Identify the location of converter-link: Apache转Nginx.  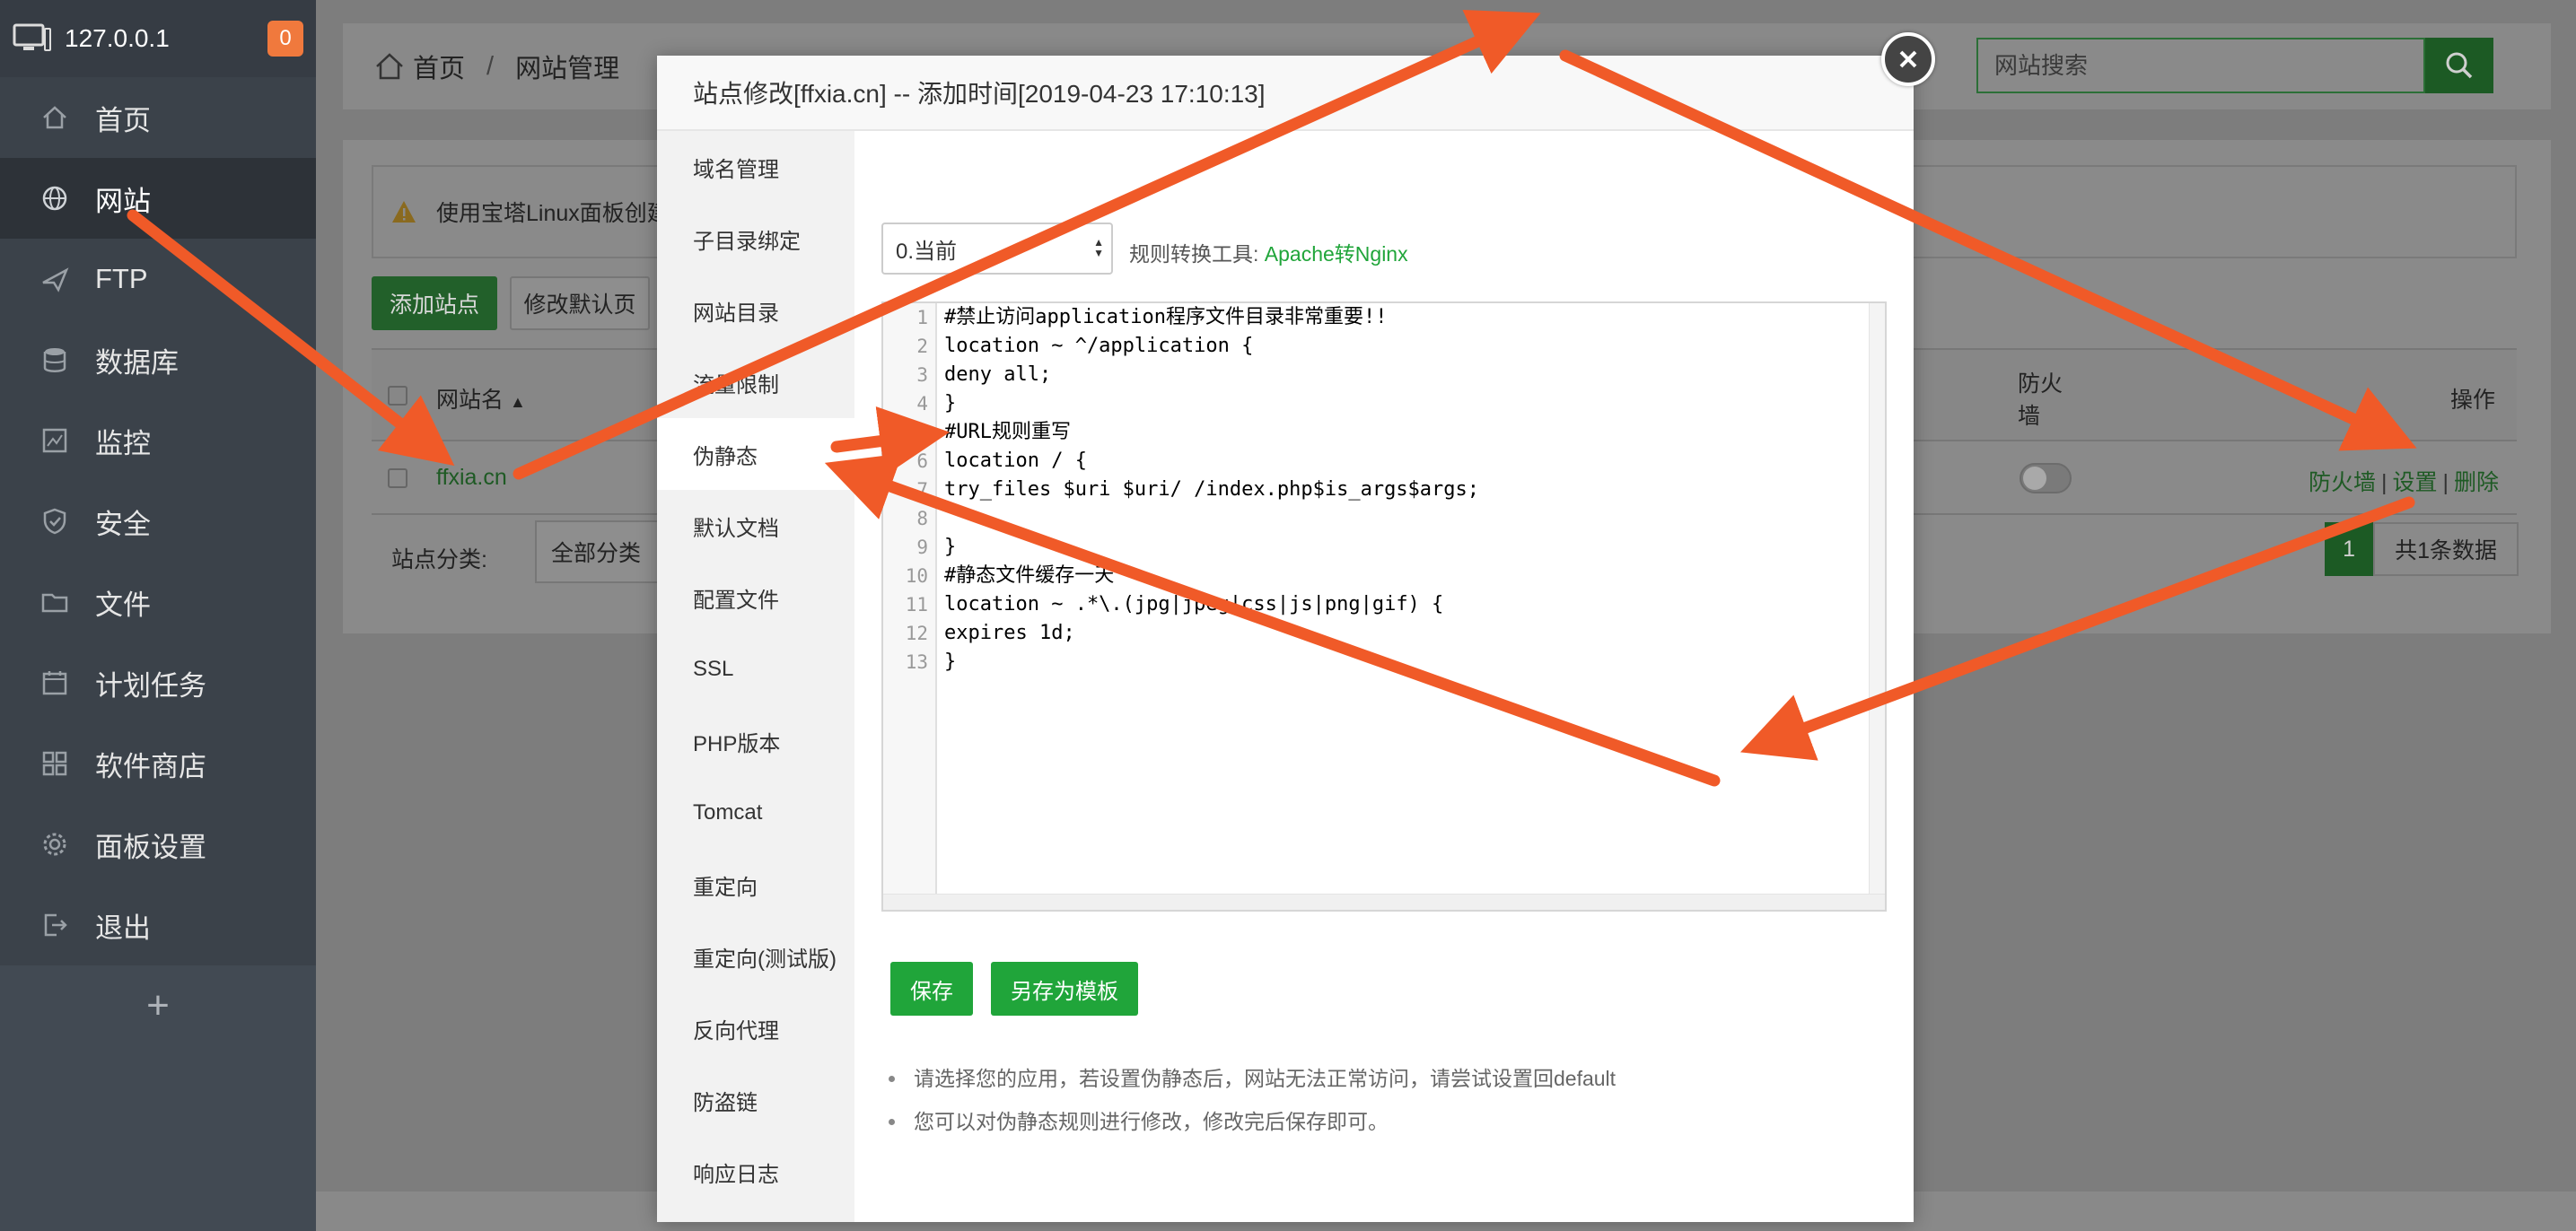
(1336, 254).